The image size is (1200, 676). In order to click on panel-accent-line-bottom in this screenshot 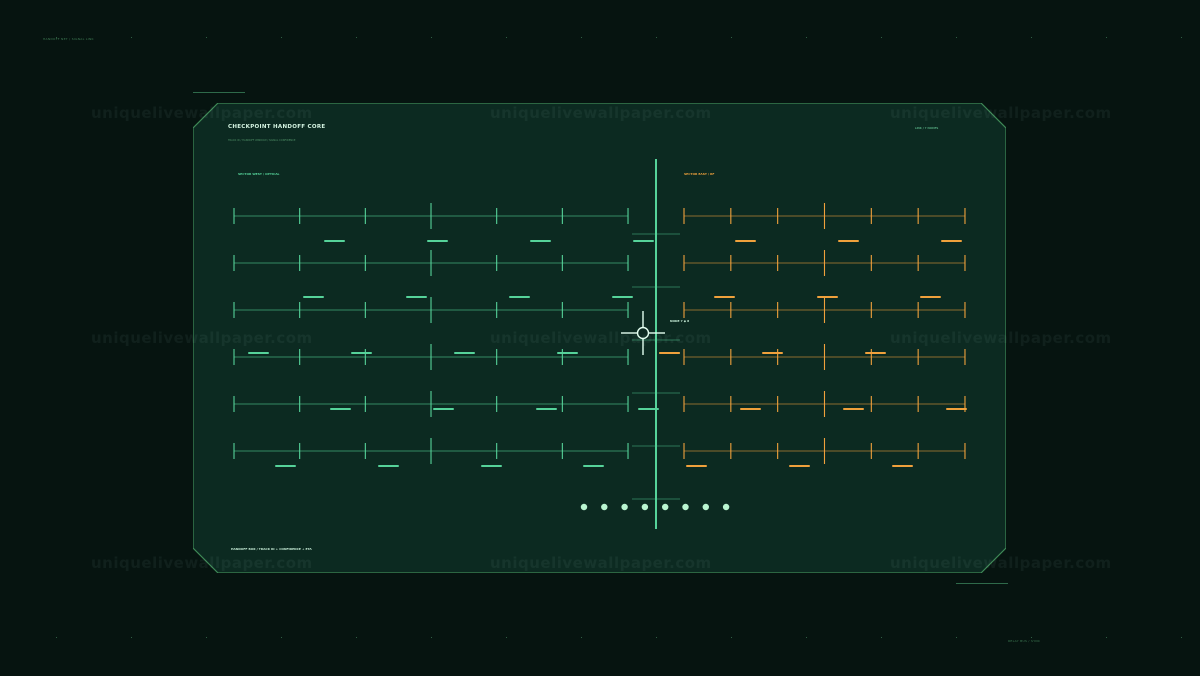, I will do `click(982, 583)`.